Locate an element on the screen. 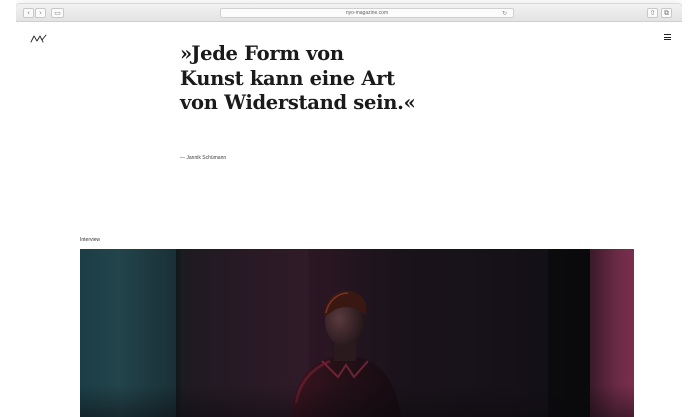  share-button: ⇧ is located at coordinates (652, 13).